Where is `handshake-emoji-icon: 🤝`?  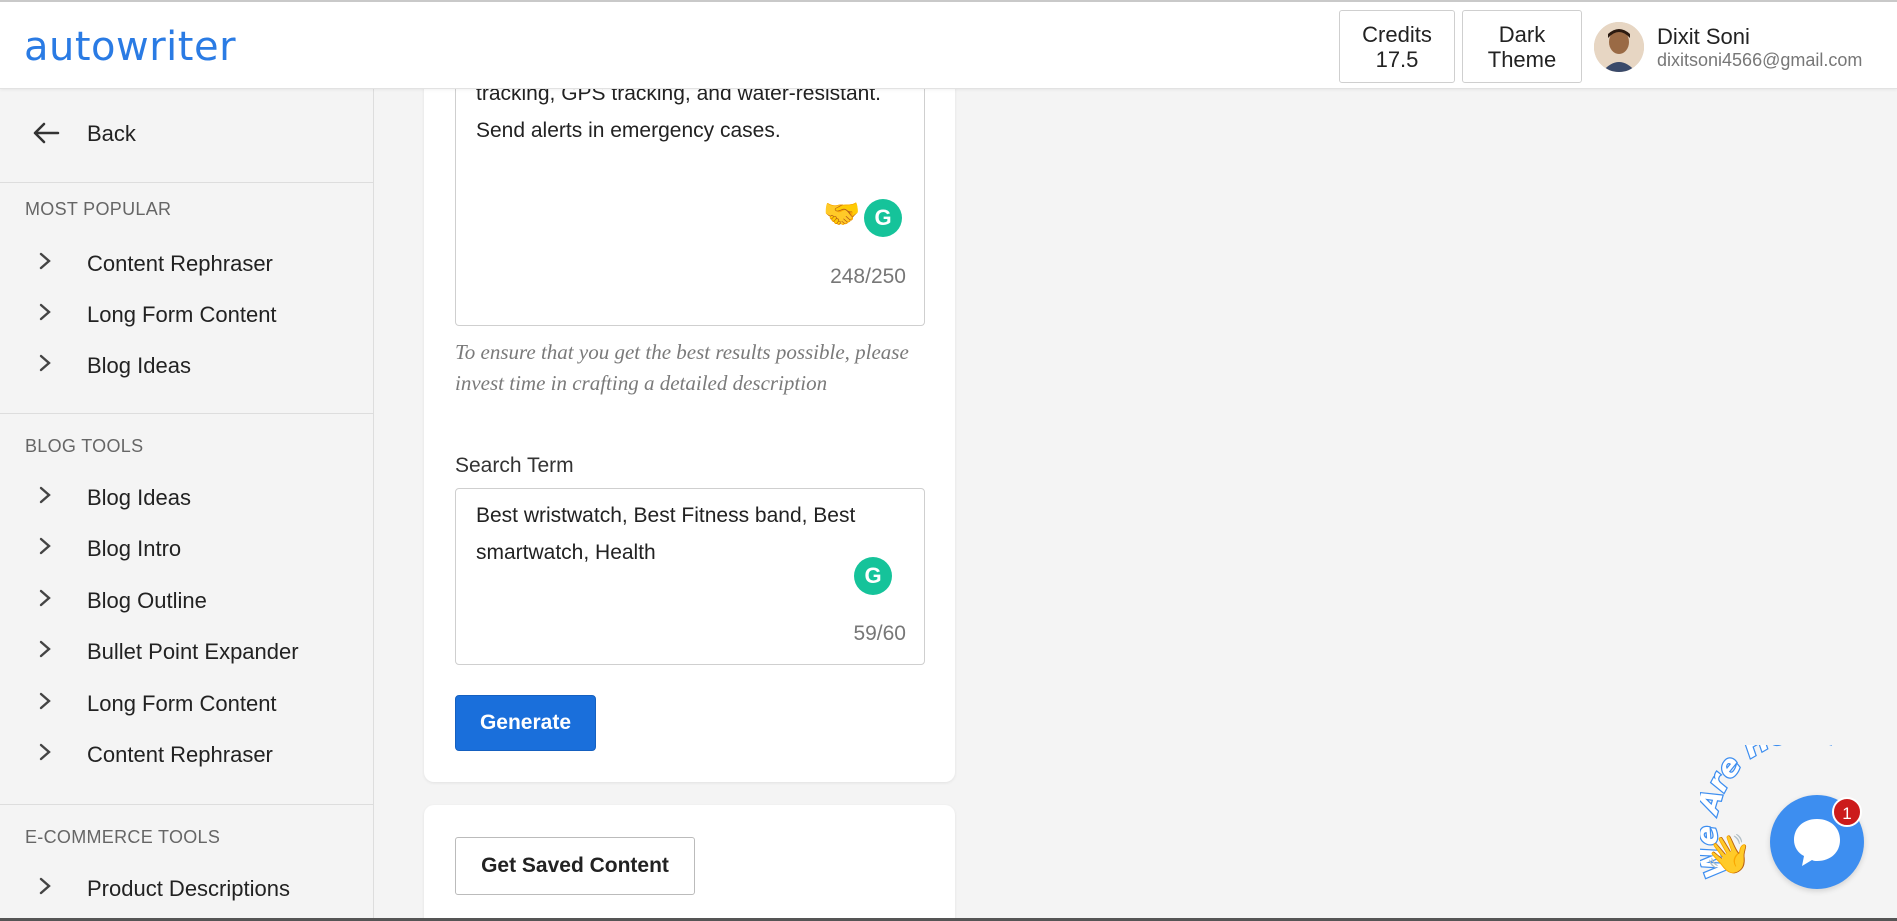
handshake-emoji-icon: 🤝 is located at coordinates (841, 214).